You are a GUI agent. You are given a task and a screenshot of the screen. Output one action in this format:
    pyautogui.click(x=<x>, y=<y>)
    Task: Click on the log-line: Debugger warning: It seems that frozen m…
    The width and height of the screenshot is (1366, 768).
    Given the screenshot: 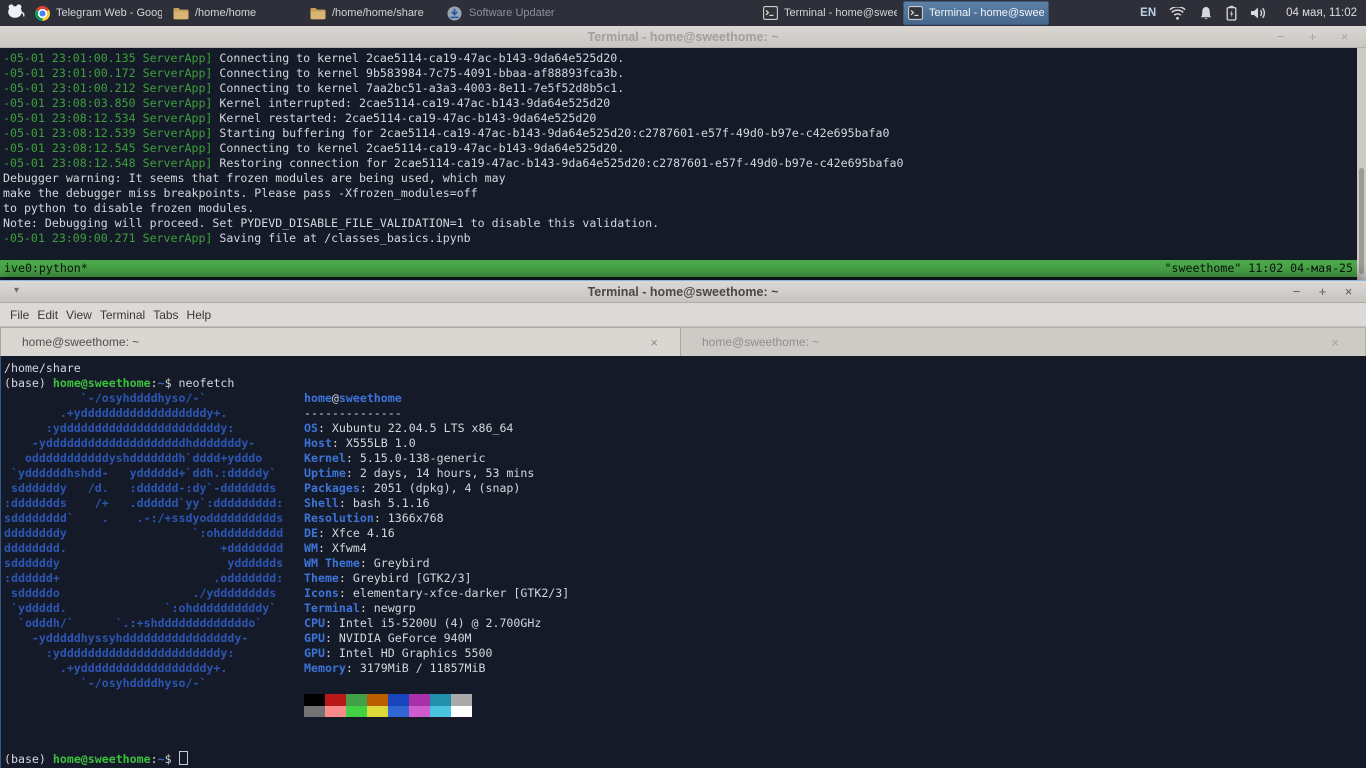 What is the action you would take?
    pyautogui.click(x=254, y=178)
    